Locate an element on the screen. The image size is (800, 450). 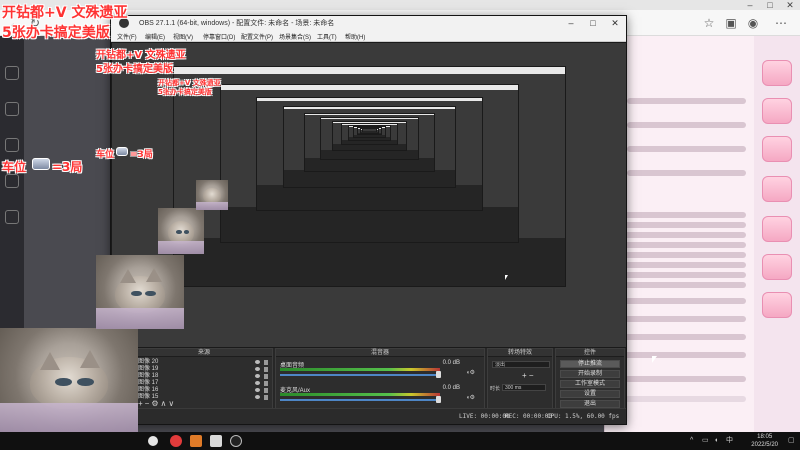
app-orange-icon is located at coordinates (196, 441).